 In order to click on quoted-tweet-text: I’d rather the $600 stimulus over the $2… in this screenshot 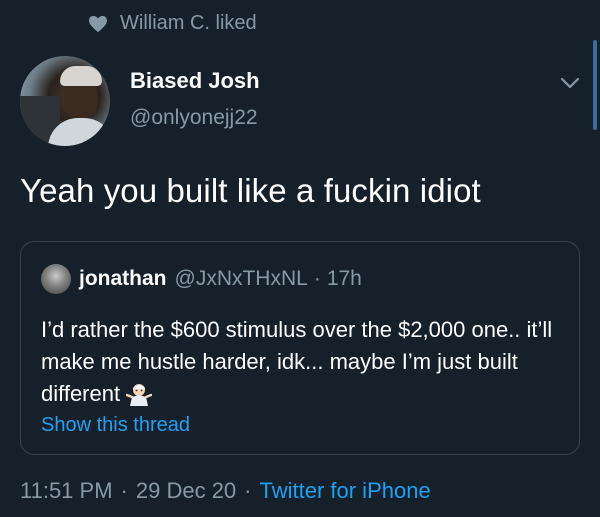, I will do `click(297, 361)`.